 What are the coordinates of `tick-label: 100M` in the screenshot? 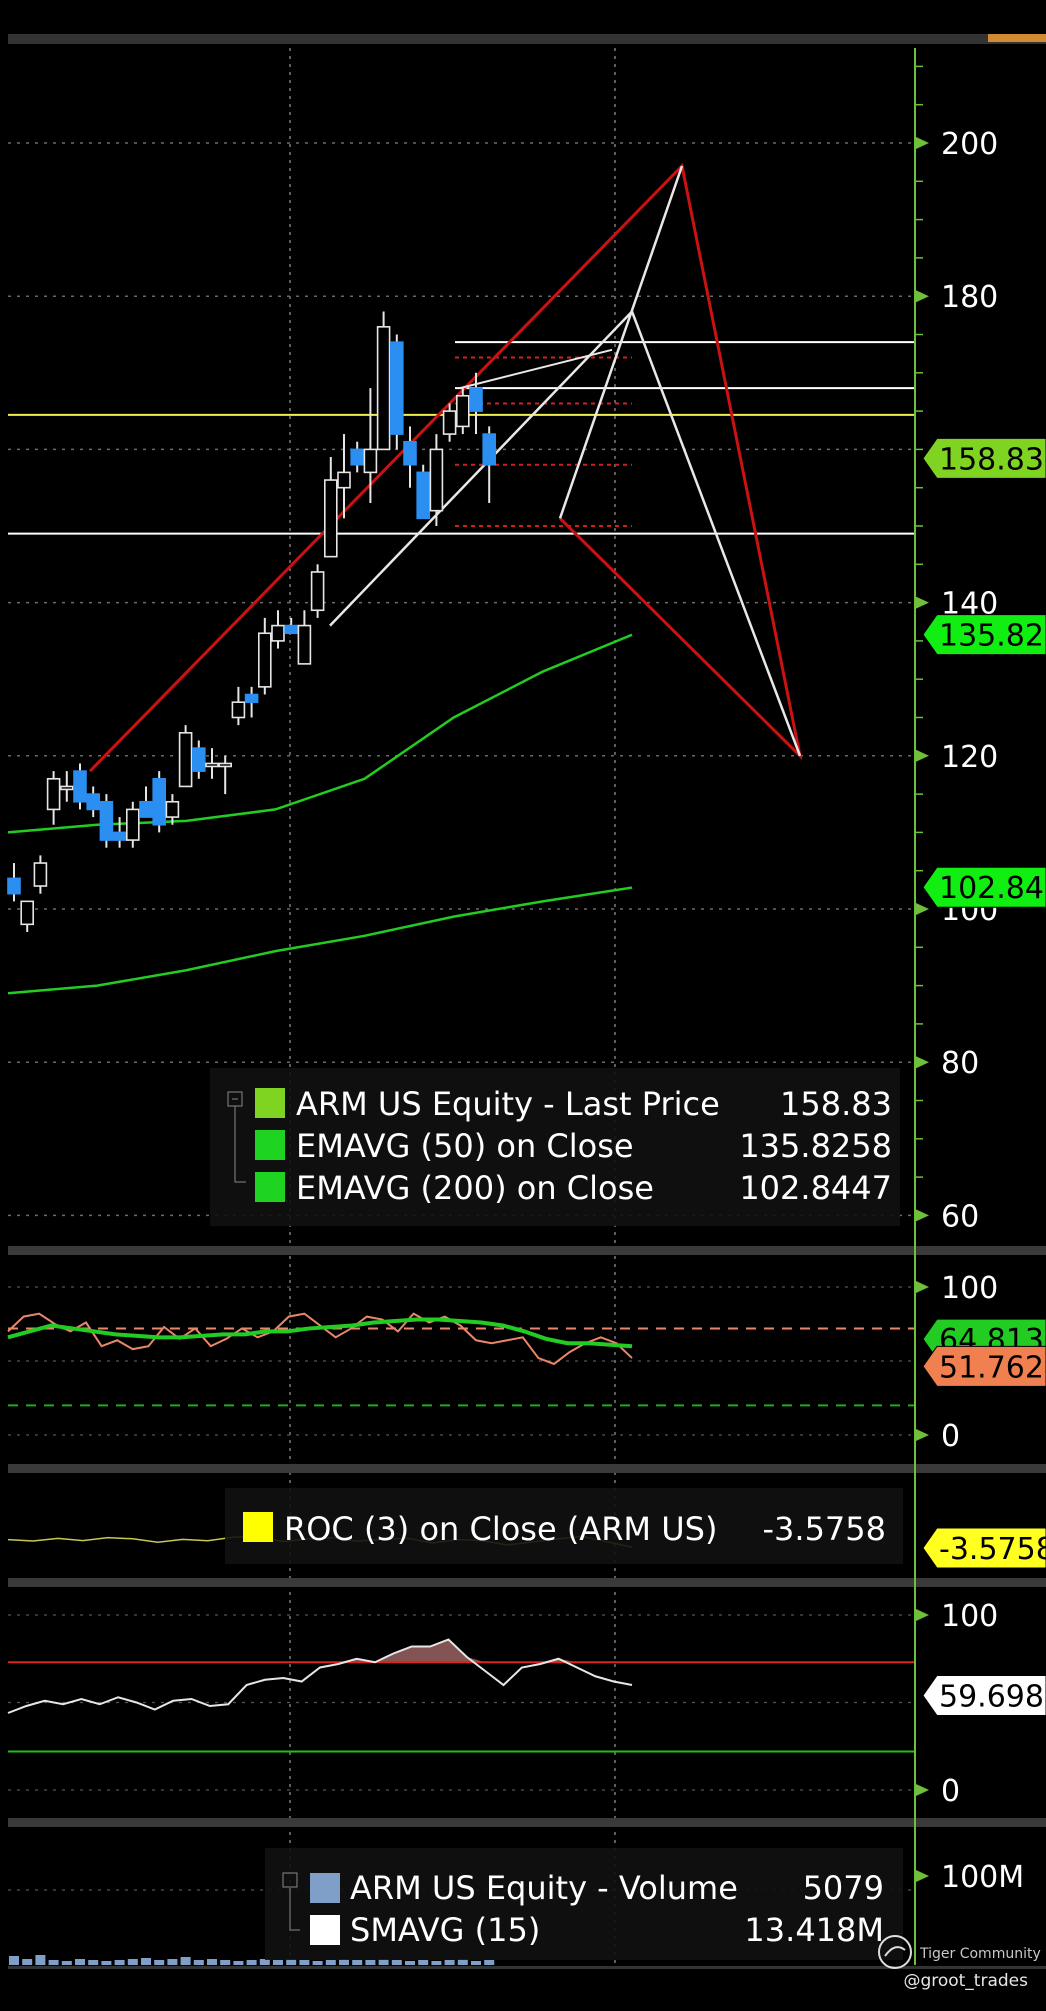 It's located at (982, 1877).